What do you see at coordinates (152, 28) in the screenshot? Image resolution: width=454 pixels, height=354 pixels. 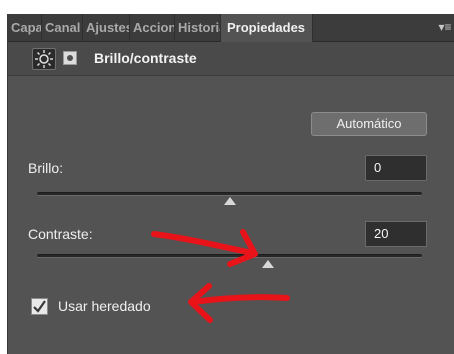 I see `tab-actions: Acciones` at bounding box center [152, 28].